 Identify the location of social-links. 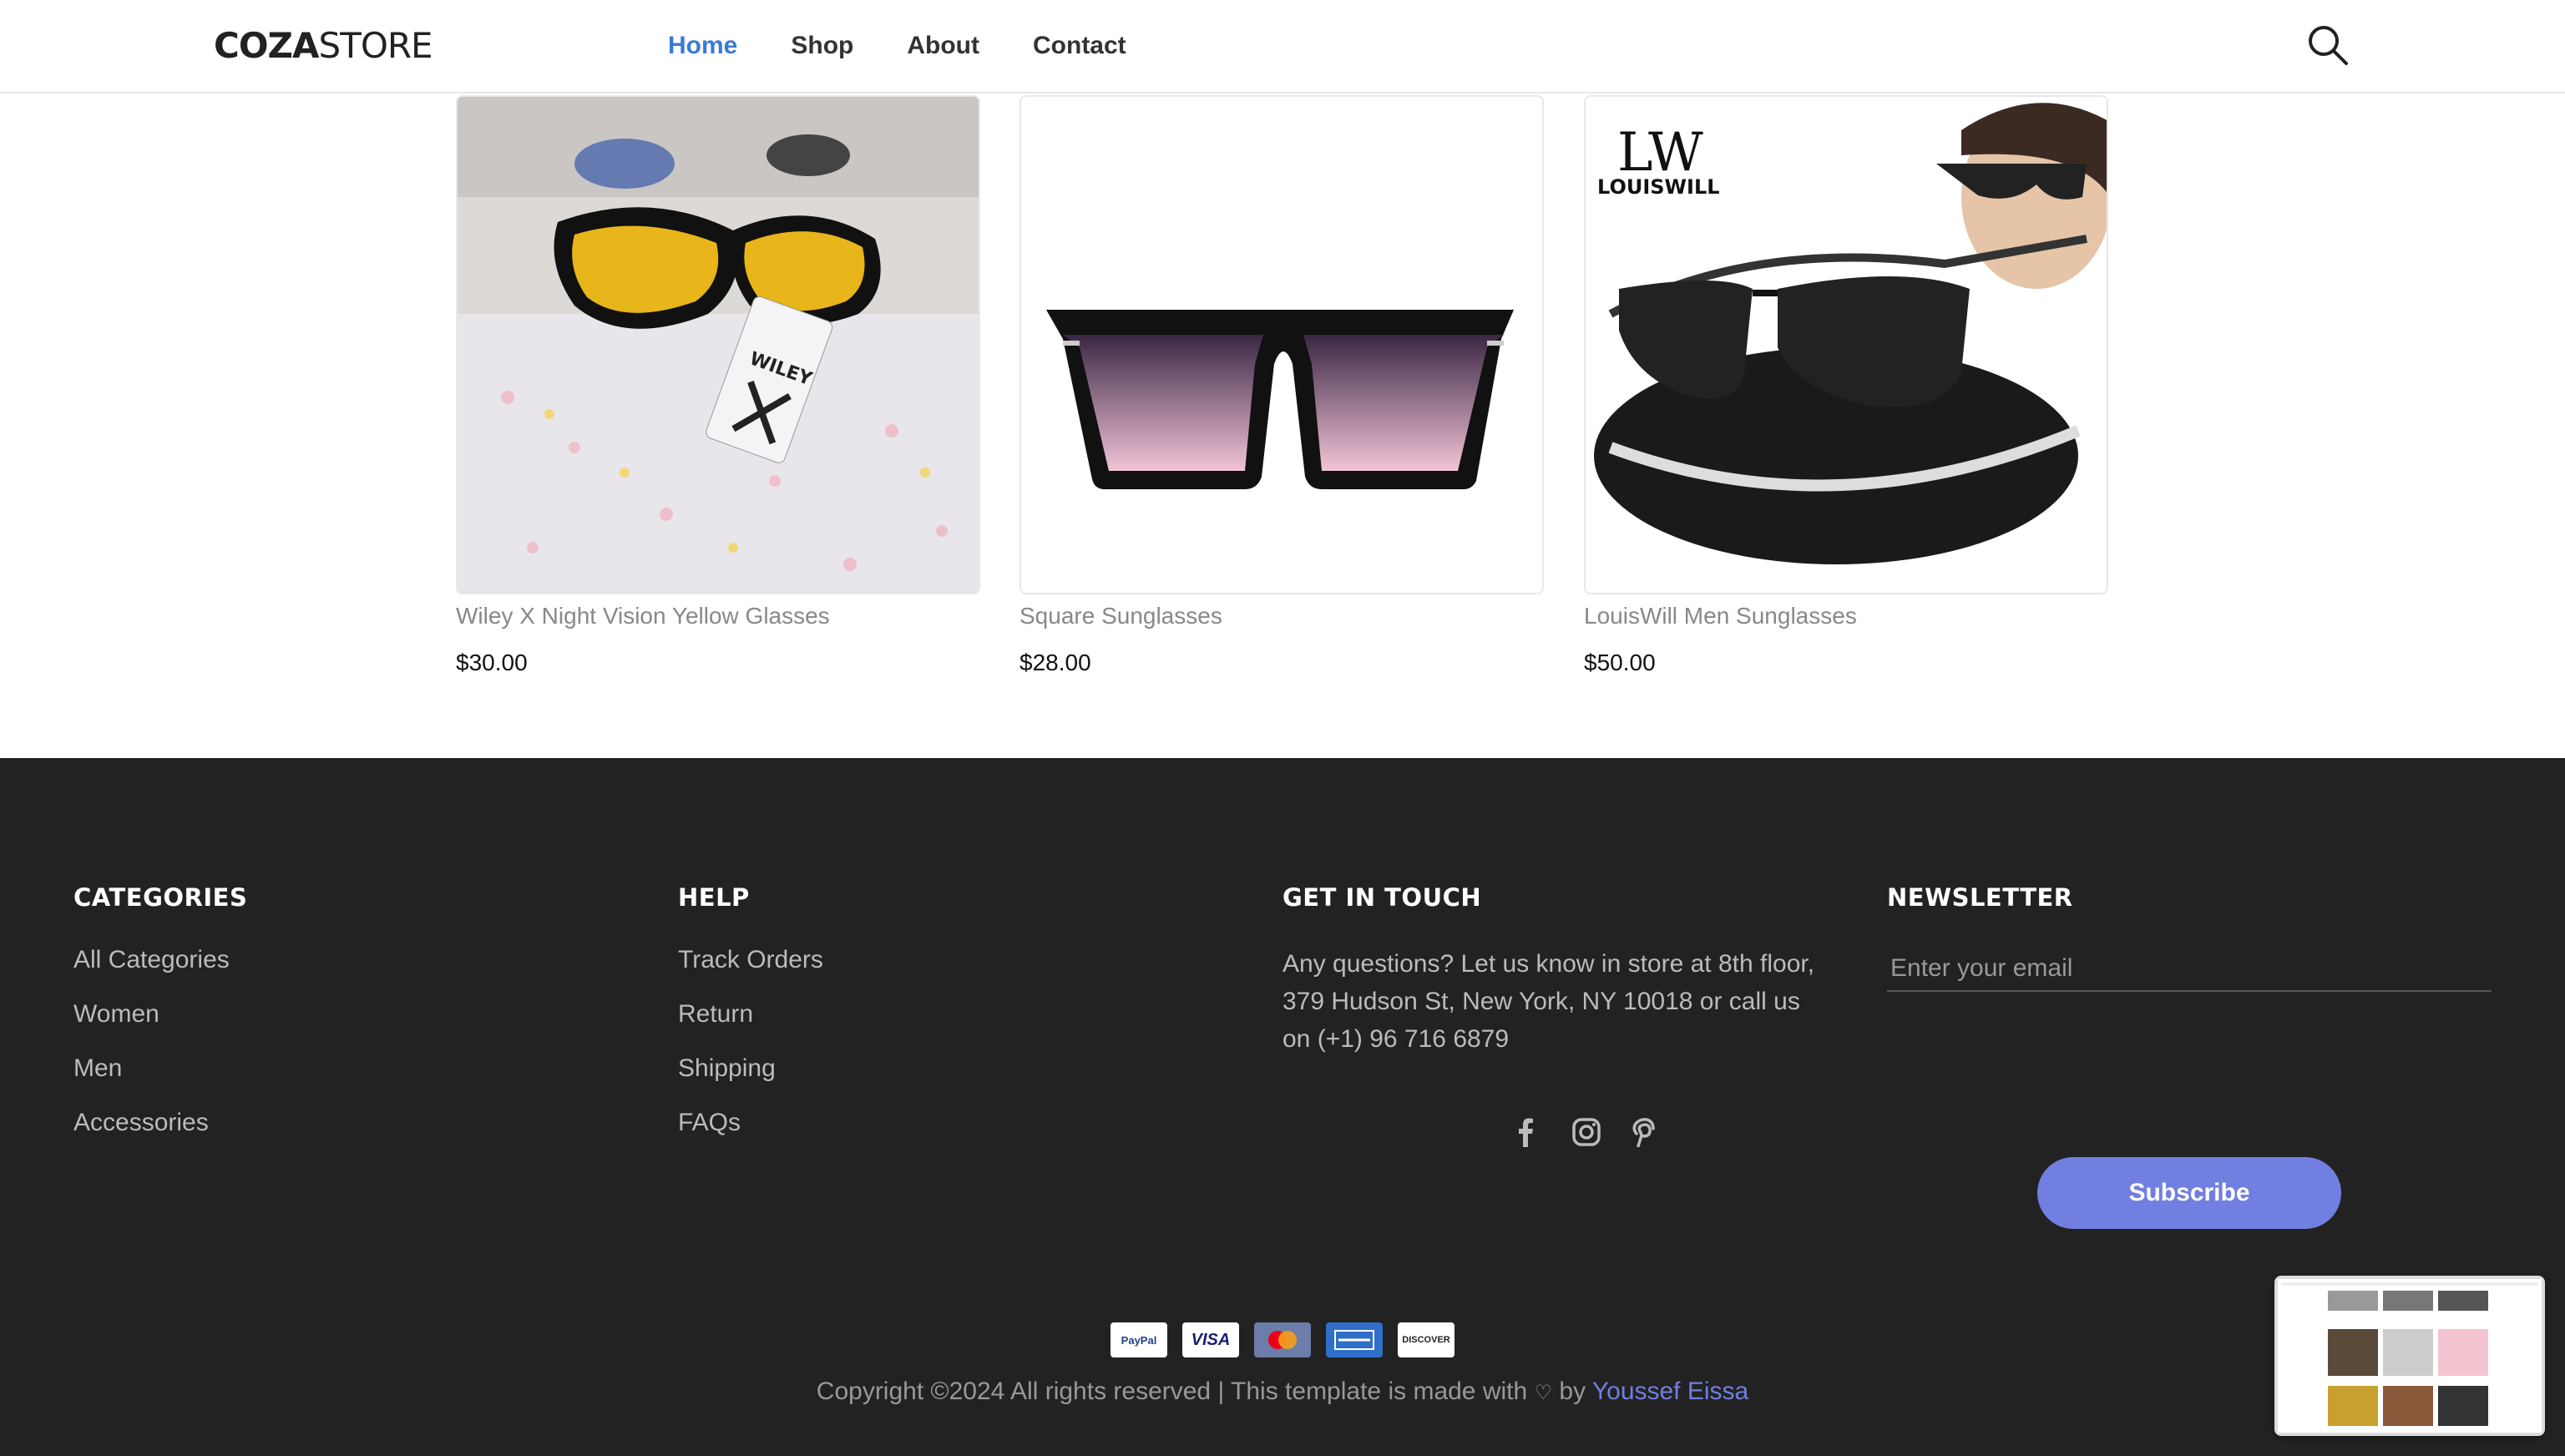
(1584, 1132).